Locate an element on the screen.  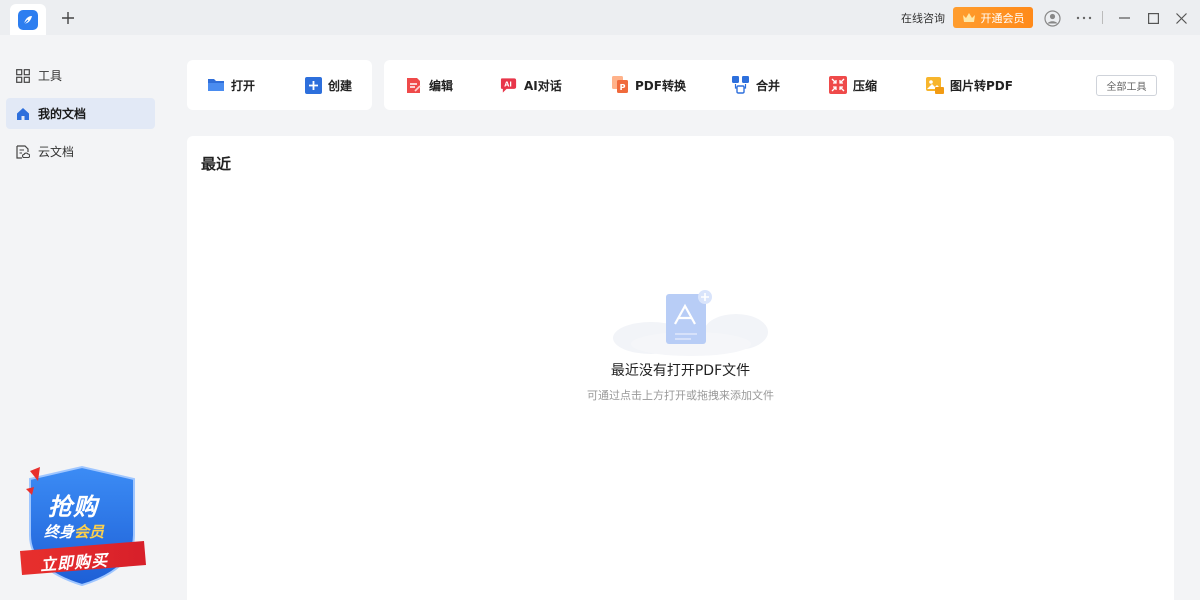
all-tools-button: 全部工具 is located at coordinates (1126, 85).